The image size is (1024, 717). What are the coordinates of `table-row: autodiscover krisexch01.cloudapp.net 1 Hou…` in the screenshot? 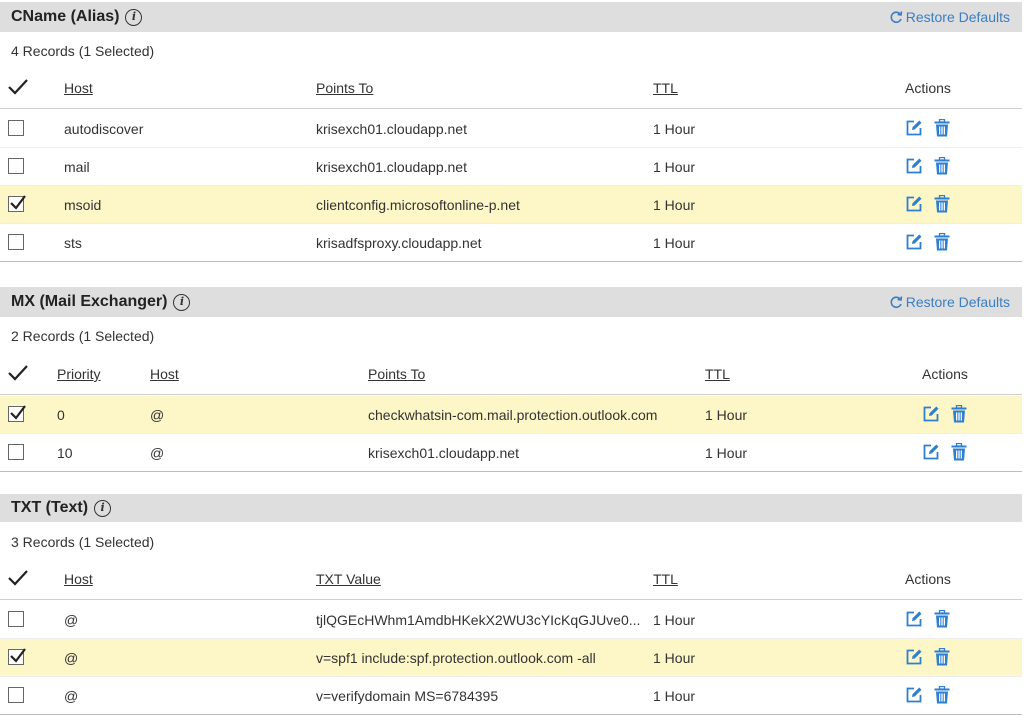 It's located at (511, 129).